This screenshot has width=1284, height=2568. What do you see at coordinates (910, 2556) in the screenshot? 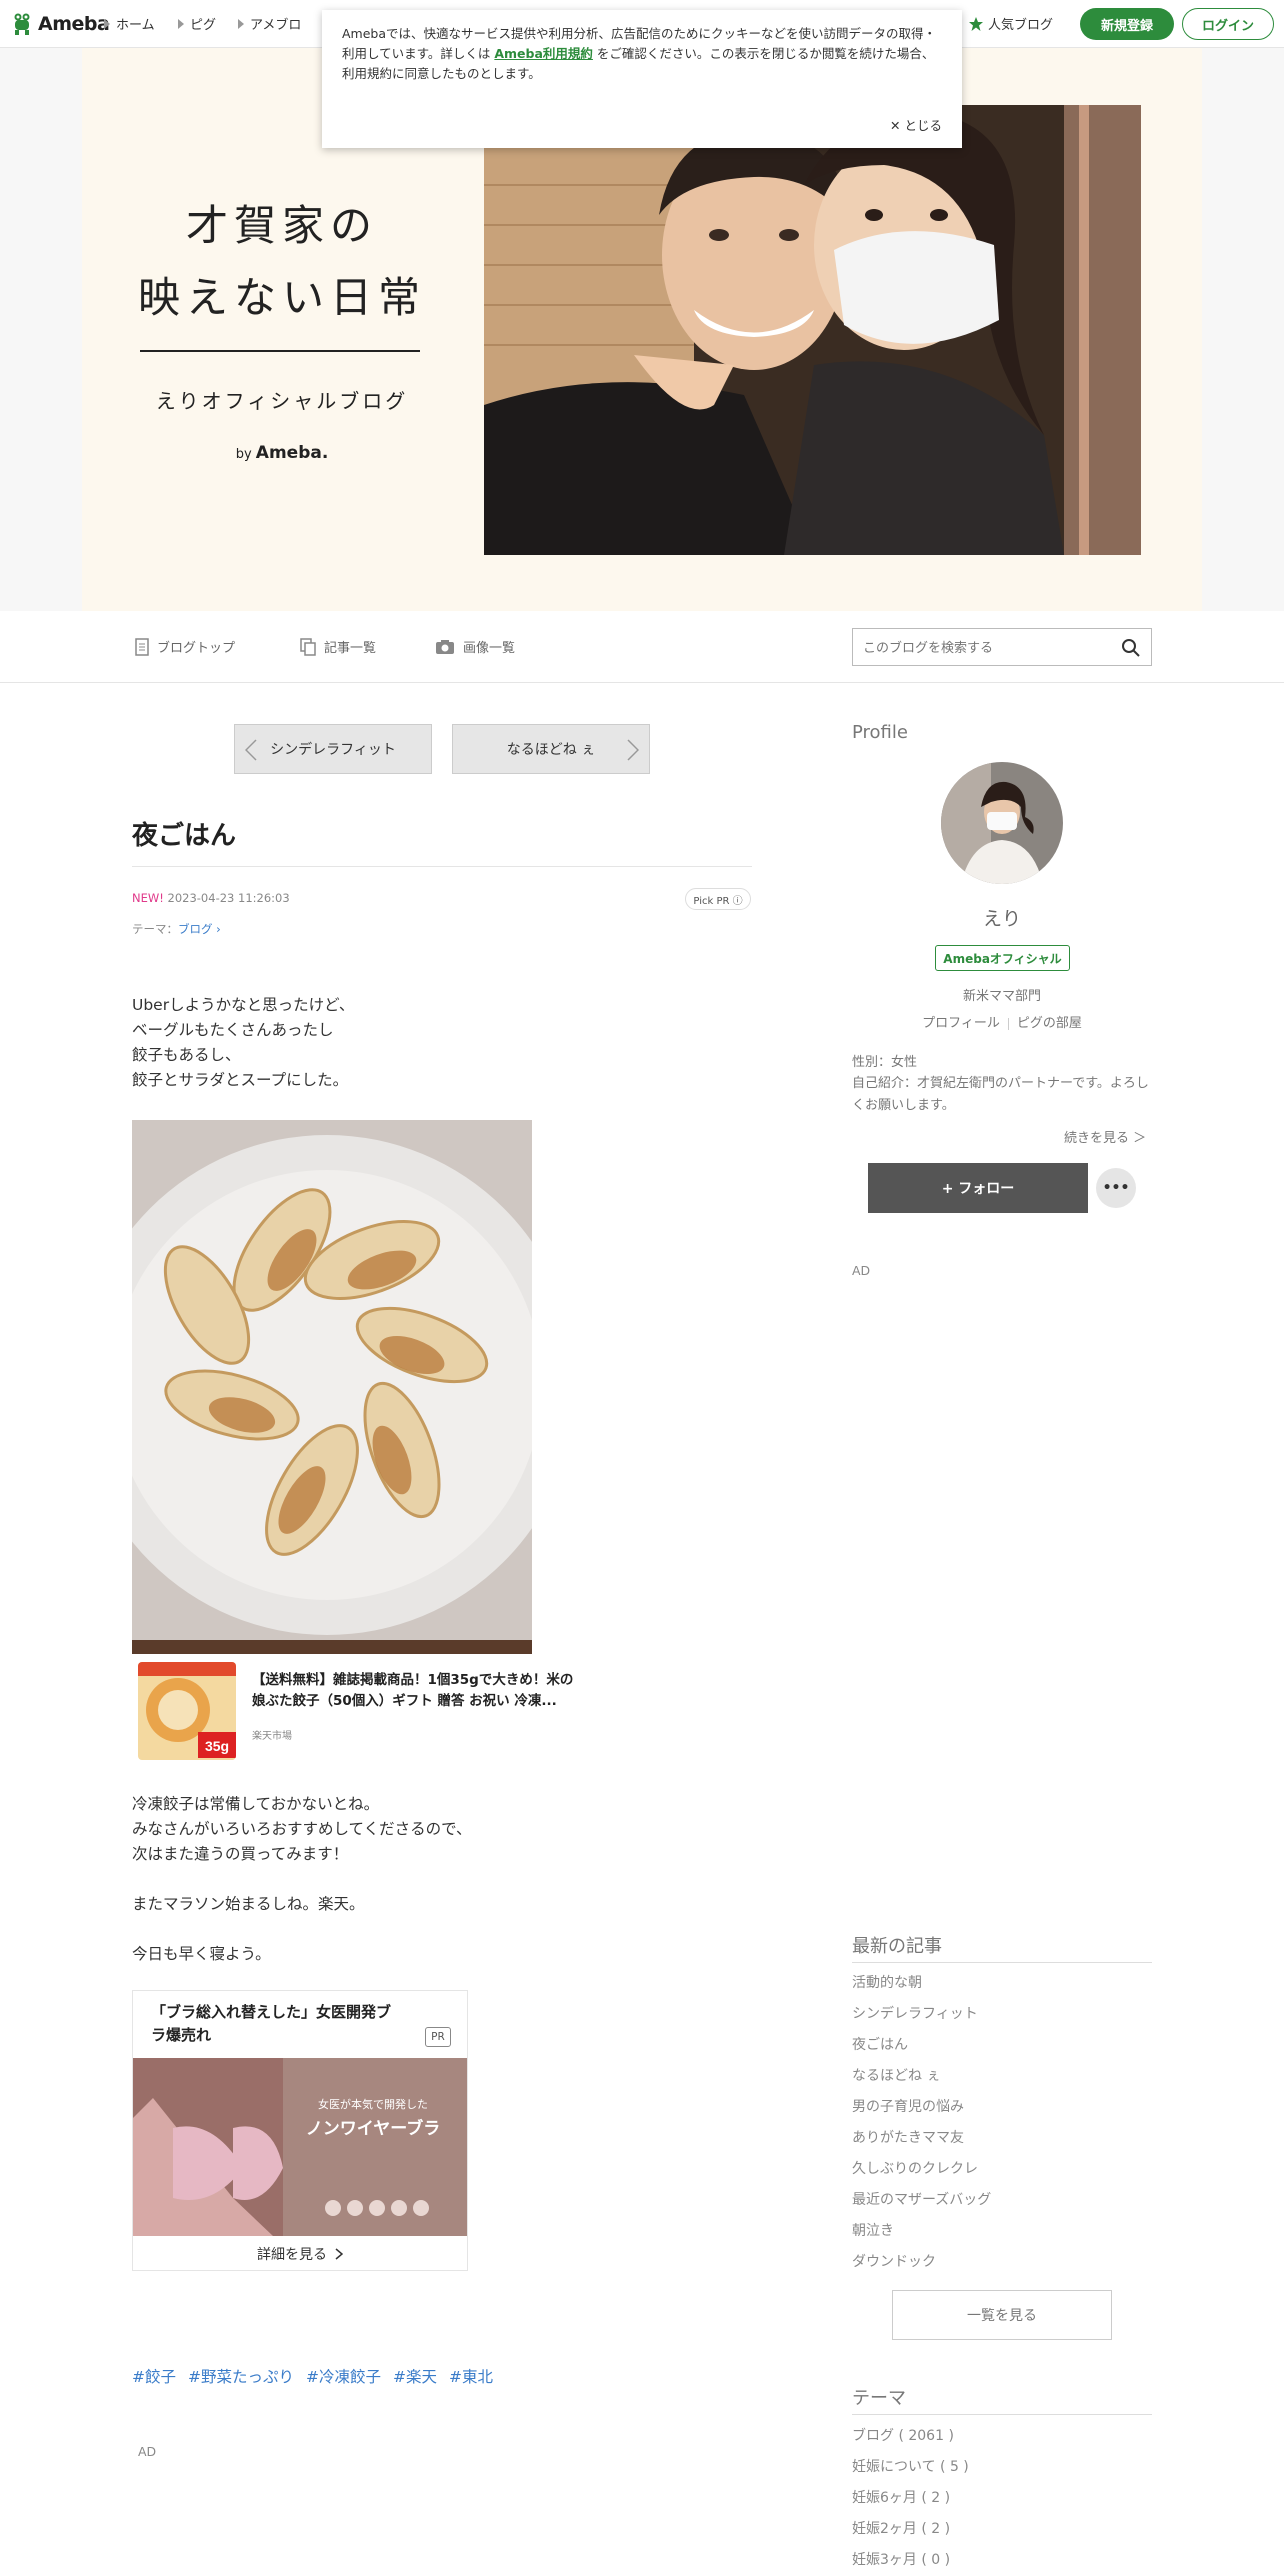
I see `theme-link: 妊娠3ヶ月 ( 0 )` at bounding box center [910, 2556].